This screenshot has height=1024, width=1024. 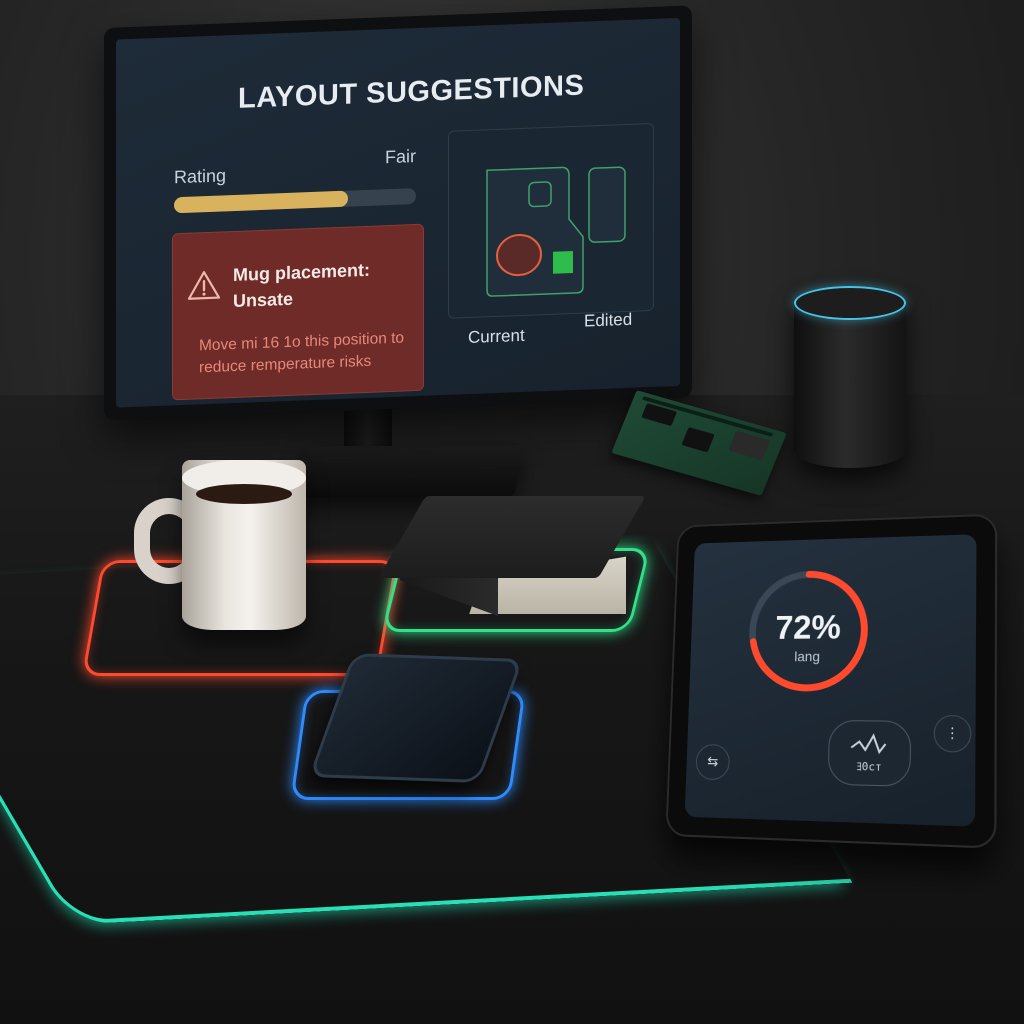 What do you see at coordinates (302, 285) in the screenshot?
I see `alert-title: Mug placement: Unsate` at bounding box center [302, 285].